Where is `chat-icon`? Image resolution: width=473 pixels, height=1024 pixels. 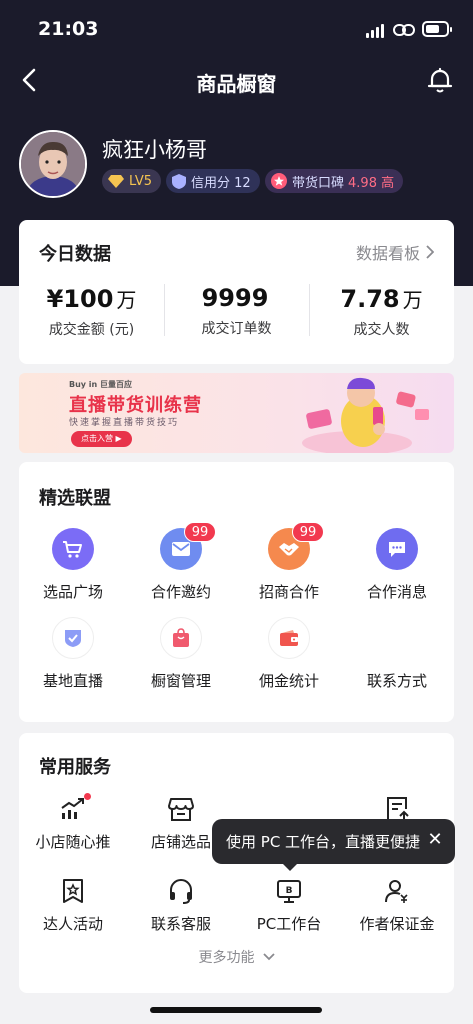 chat-icon is located at coordinates (397, 549).